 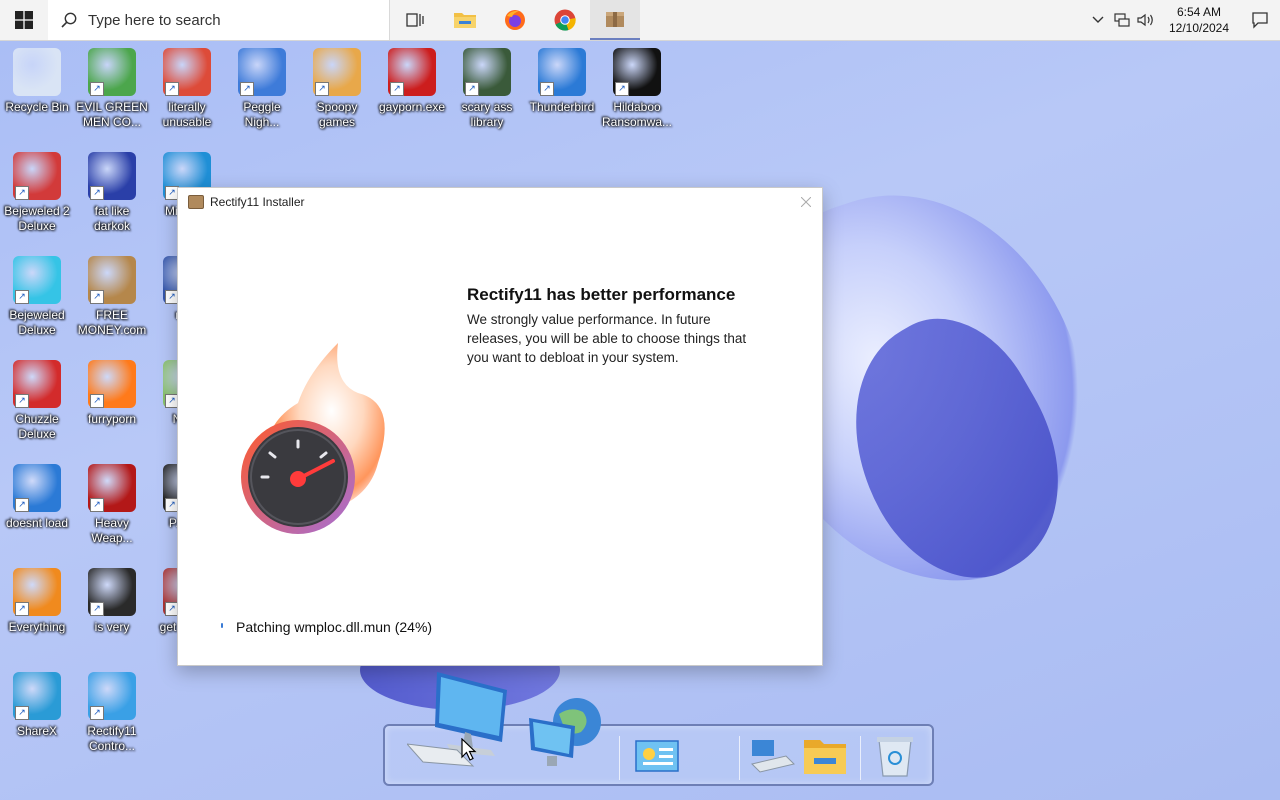 What do you see at coordinates (187, 72) in the screenshot?
I see `chrome-icon: ↗` at bounding box center [187, 72].